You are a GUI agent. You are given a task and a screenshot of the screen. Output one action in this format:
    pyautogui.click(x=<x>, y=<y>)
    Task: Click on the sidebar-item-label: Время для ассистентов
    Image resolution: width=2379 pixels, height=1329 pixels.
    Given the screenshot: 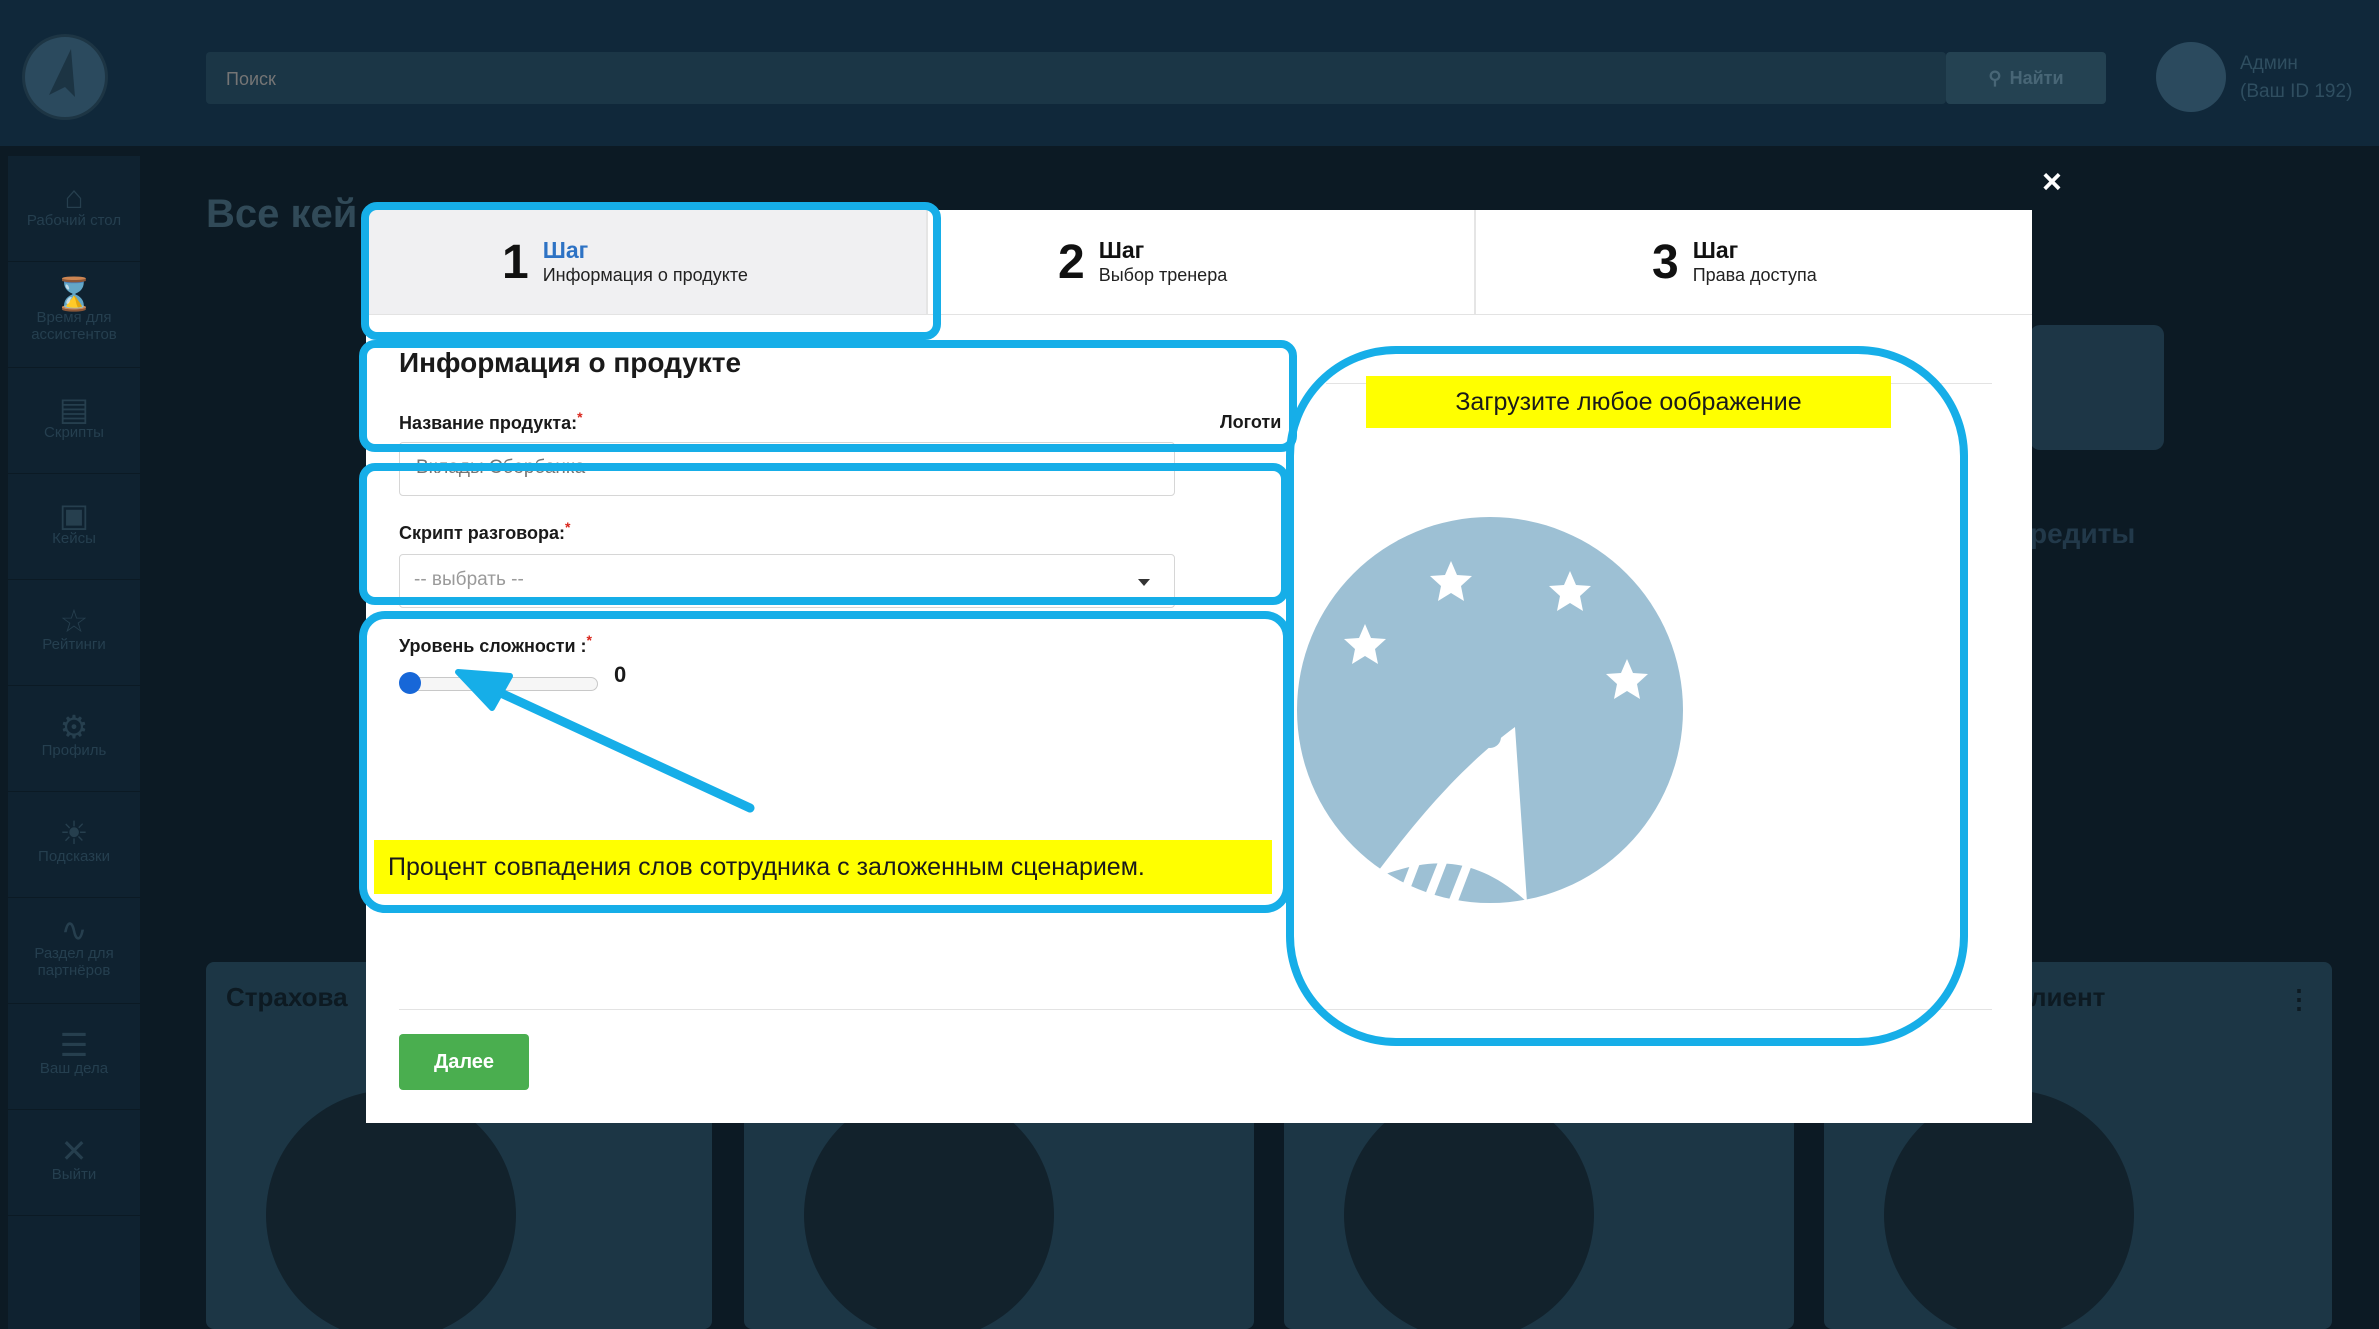 What is the action you would take?
    pyautogui.click(x=74, y=326)
    